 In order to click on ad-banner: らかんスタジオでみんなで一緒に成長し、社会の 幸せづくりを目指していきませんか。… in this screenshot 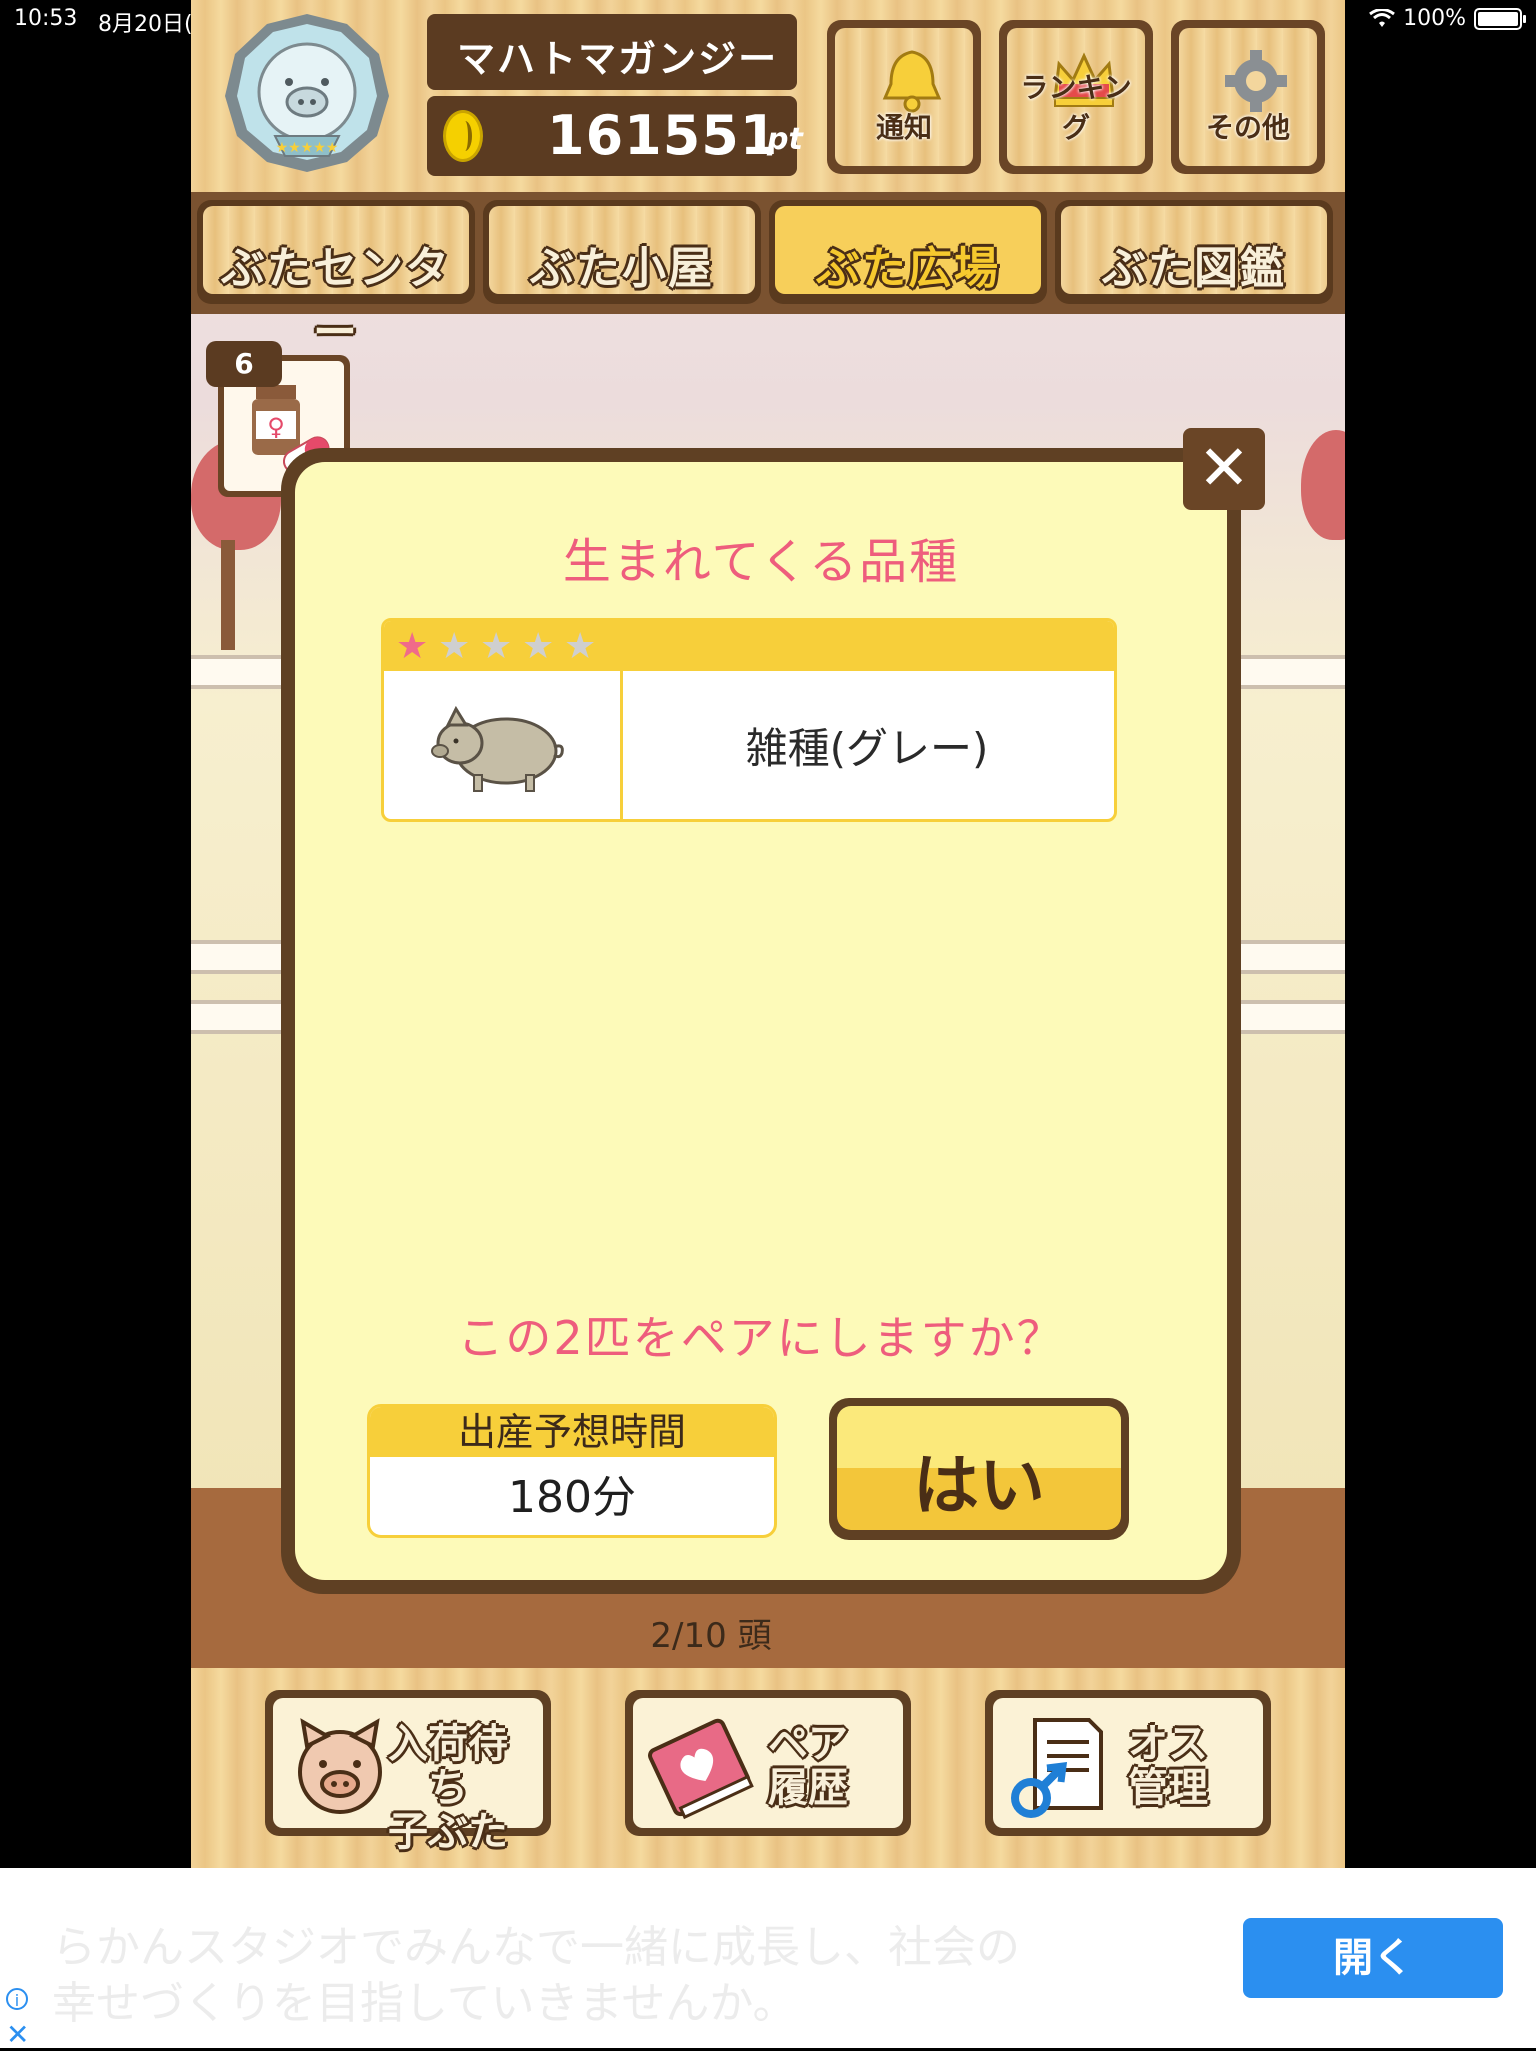, I will do `click(768, 1959)`.